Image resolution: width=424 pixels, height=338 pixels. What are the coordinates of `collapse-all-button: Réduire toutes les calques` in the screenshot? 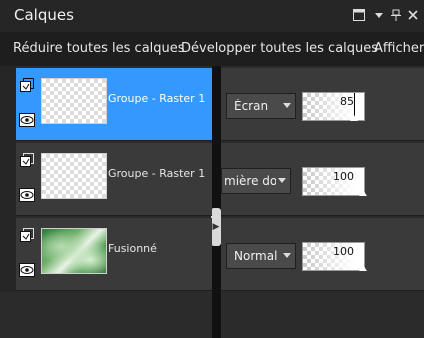 It's located at (99, 48).